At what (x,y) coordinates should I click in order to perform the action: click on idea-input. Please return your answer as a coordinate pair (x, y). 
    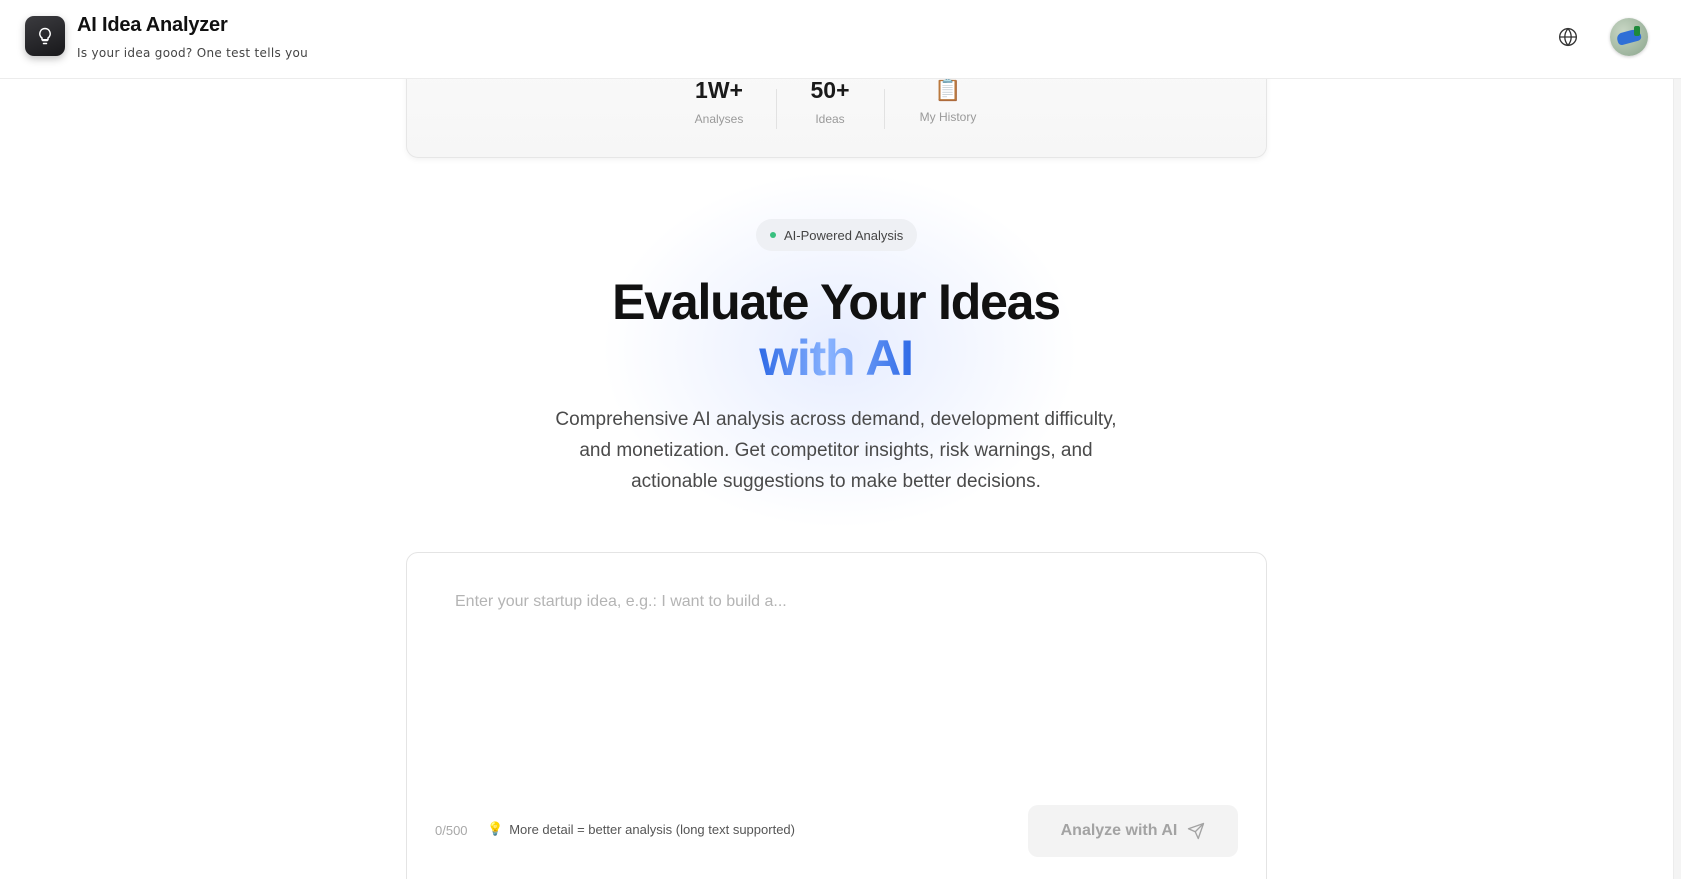
    Looking at the image, I should click on (835, 683).